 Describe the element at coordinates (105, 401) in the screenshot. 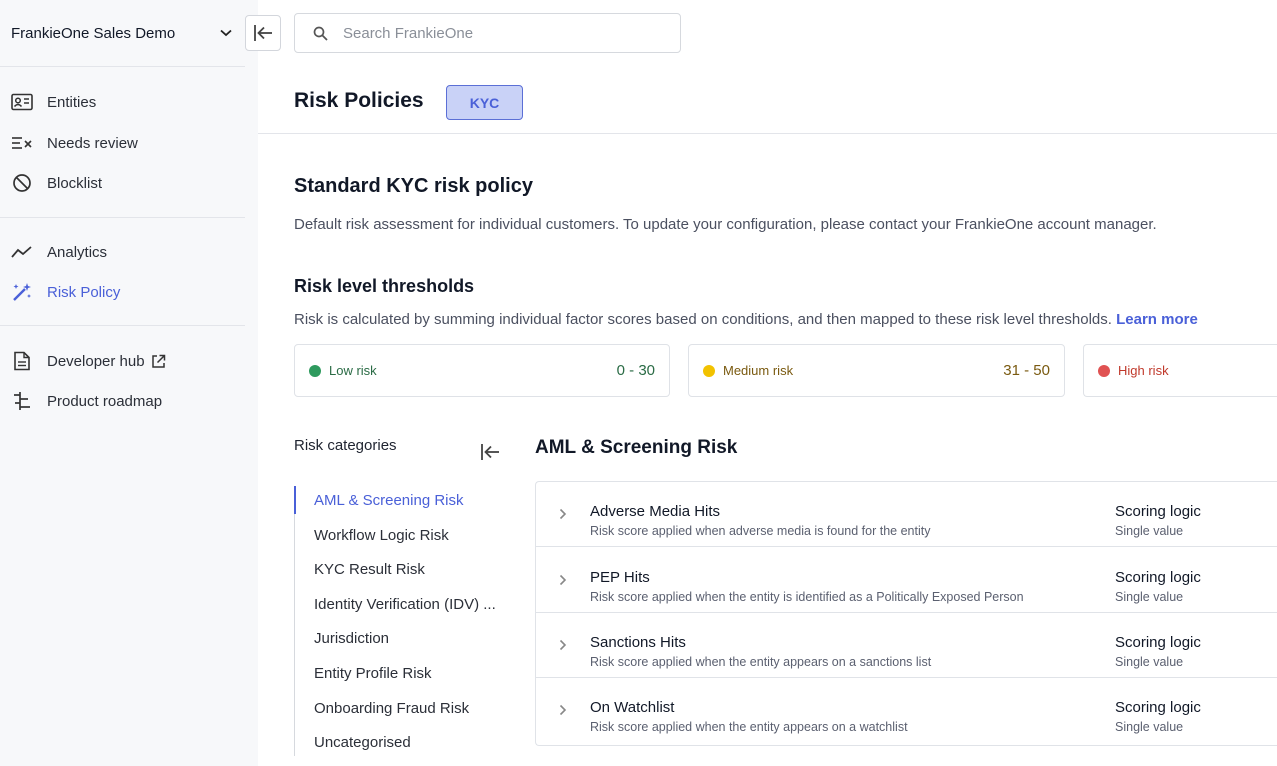

I see `sidebar-item-label: Product roadmap` at that location.